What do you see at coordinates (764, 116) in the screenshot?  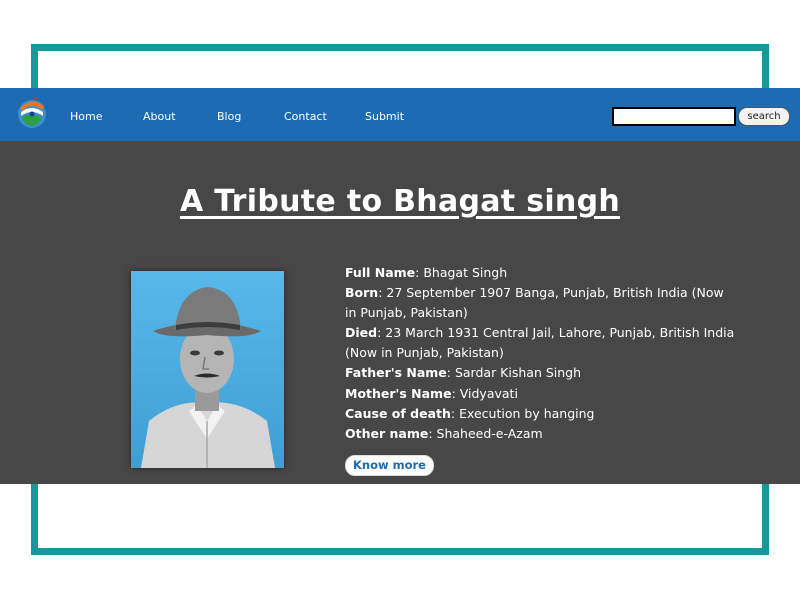 I see `search-button: search` at bounding box center [764, 116].